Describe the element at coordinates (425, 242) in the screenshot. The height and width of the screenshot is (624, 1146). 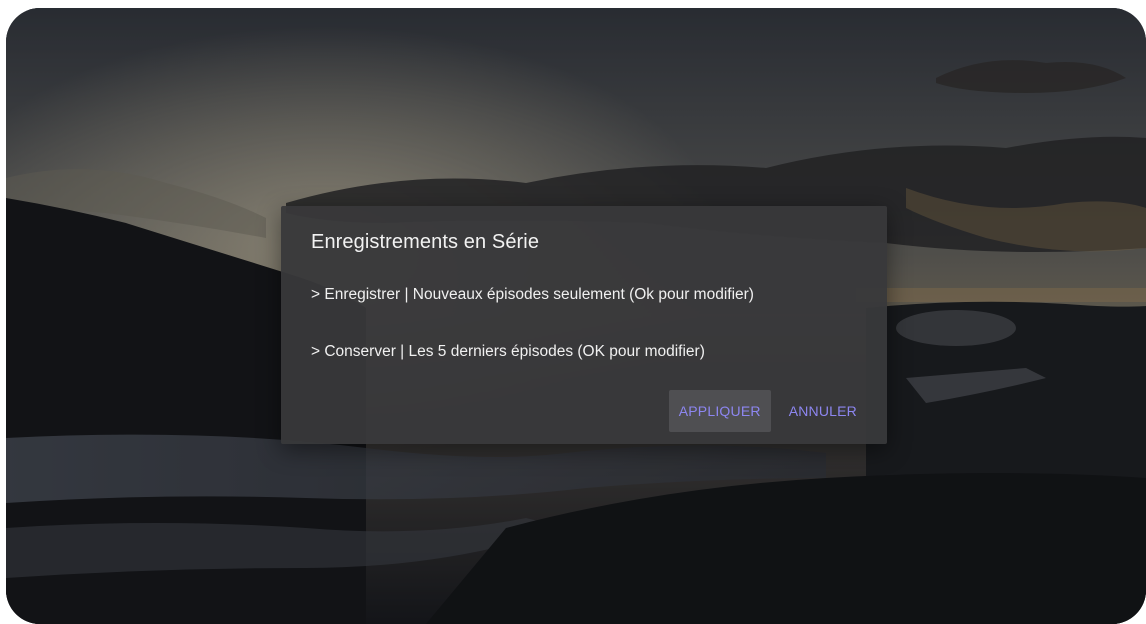
I see `dialog-title: Enregistrements en Série` at that location.